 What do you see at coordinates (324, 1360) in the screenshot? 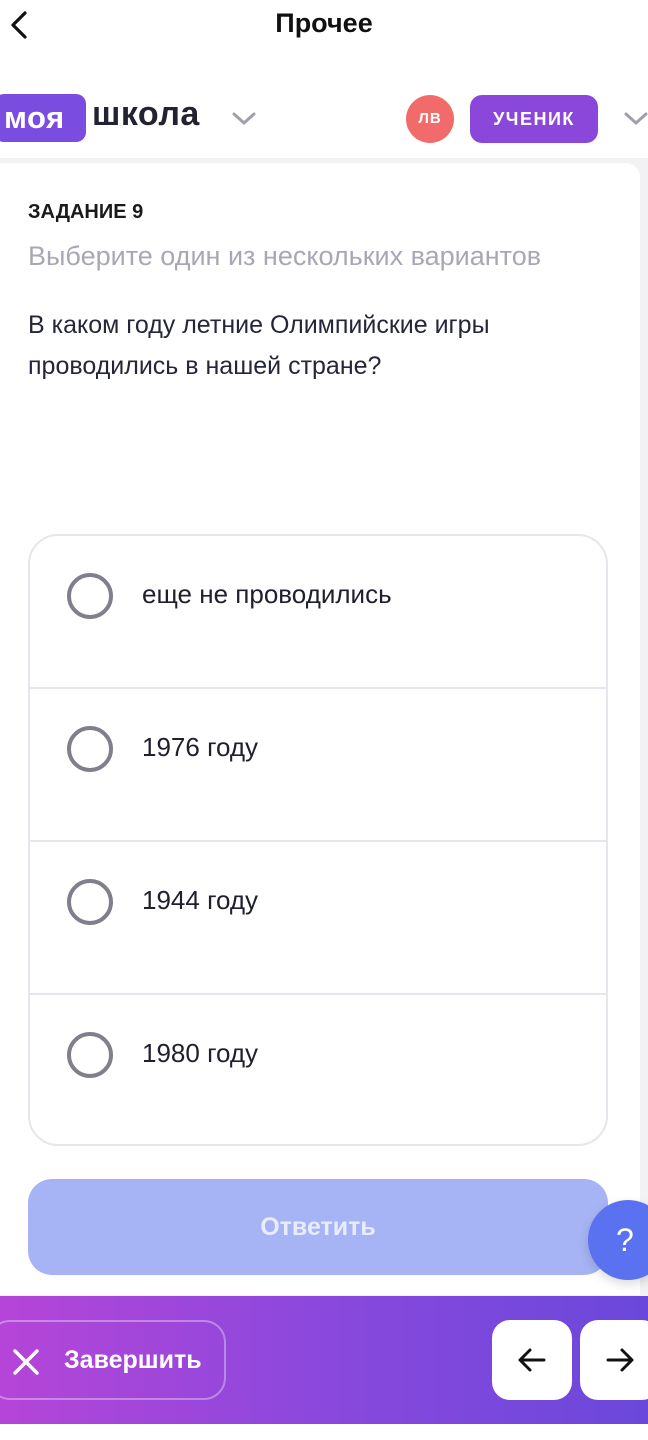
I see `bottom-action-bar: Завершить` at bounding box center [324, 1360].